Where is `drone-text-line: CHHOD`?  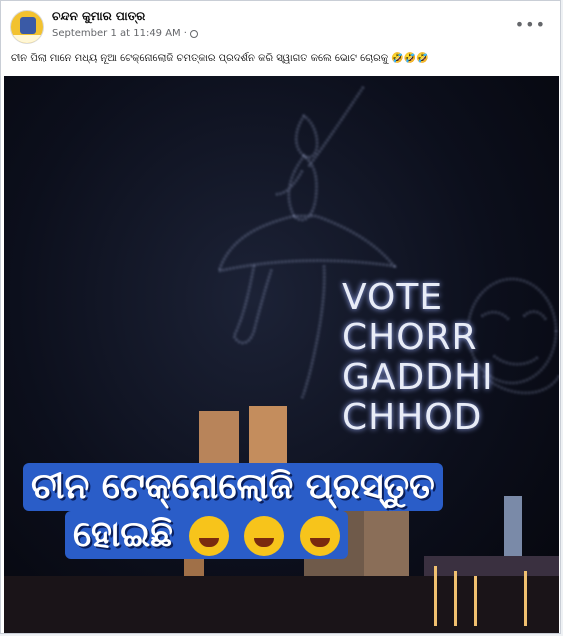 drone-text-line: CHHOD is located at coordinates (412, 417).